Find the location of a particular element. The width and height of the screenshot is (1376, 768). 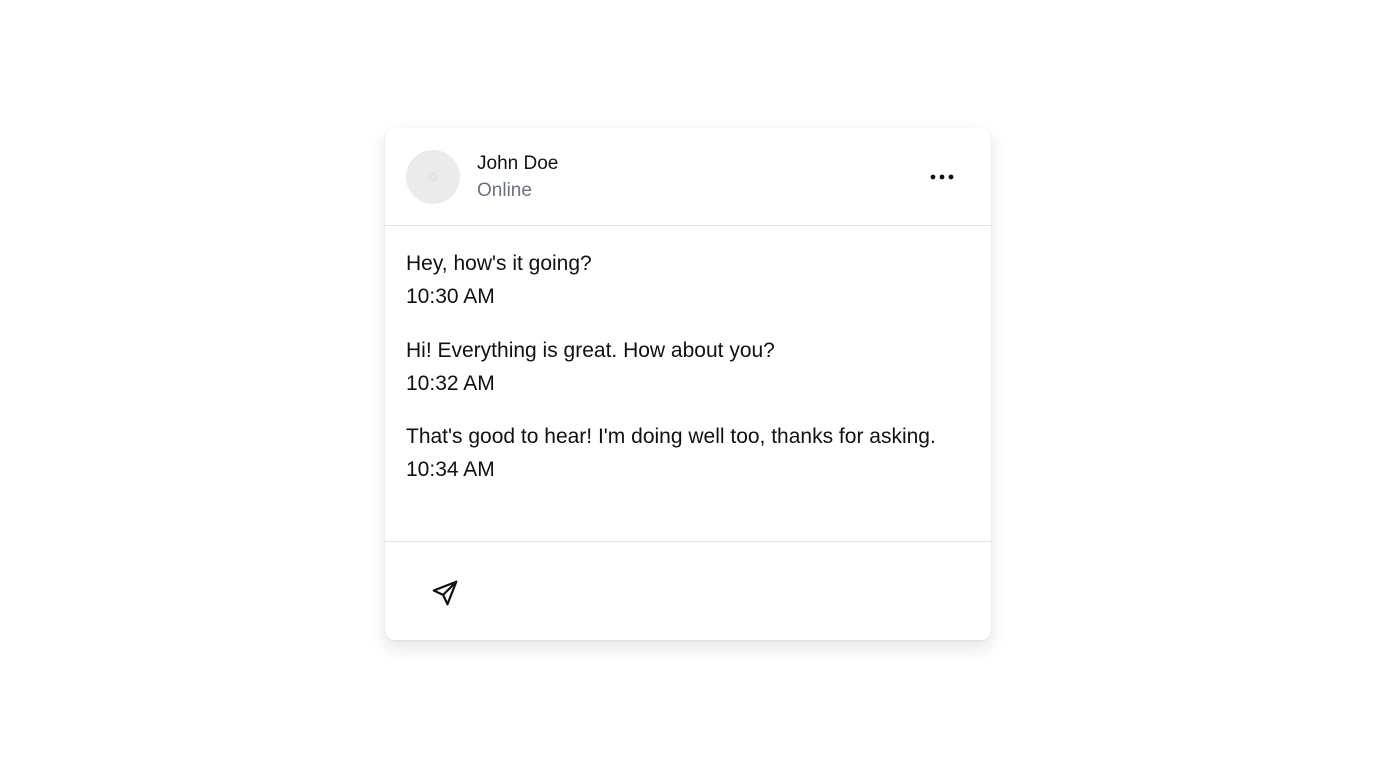

send-button is located at coordinates (445, 593).